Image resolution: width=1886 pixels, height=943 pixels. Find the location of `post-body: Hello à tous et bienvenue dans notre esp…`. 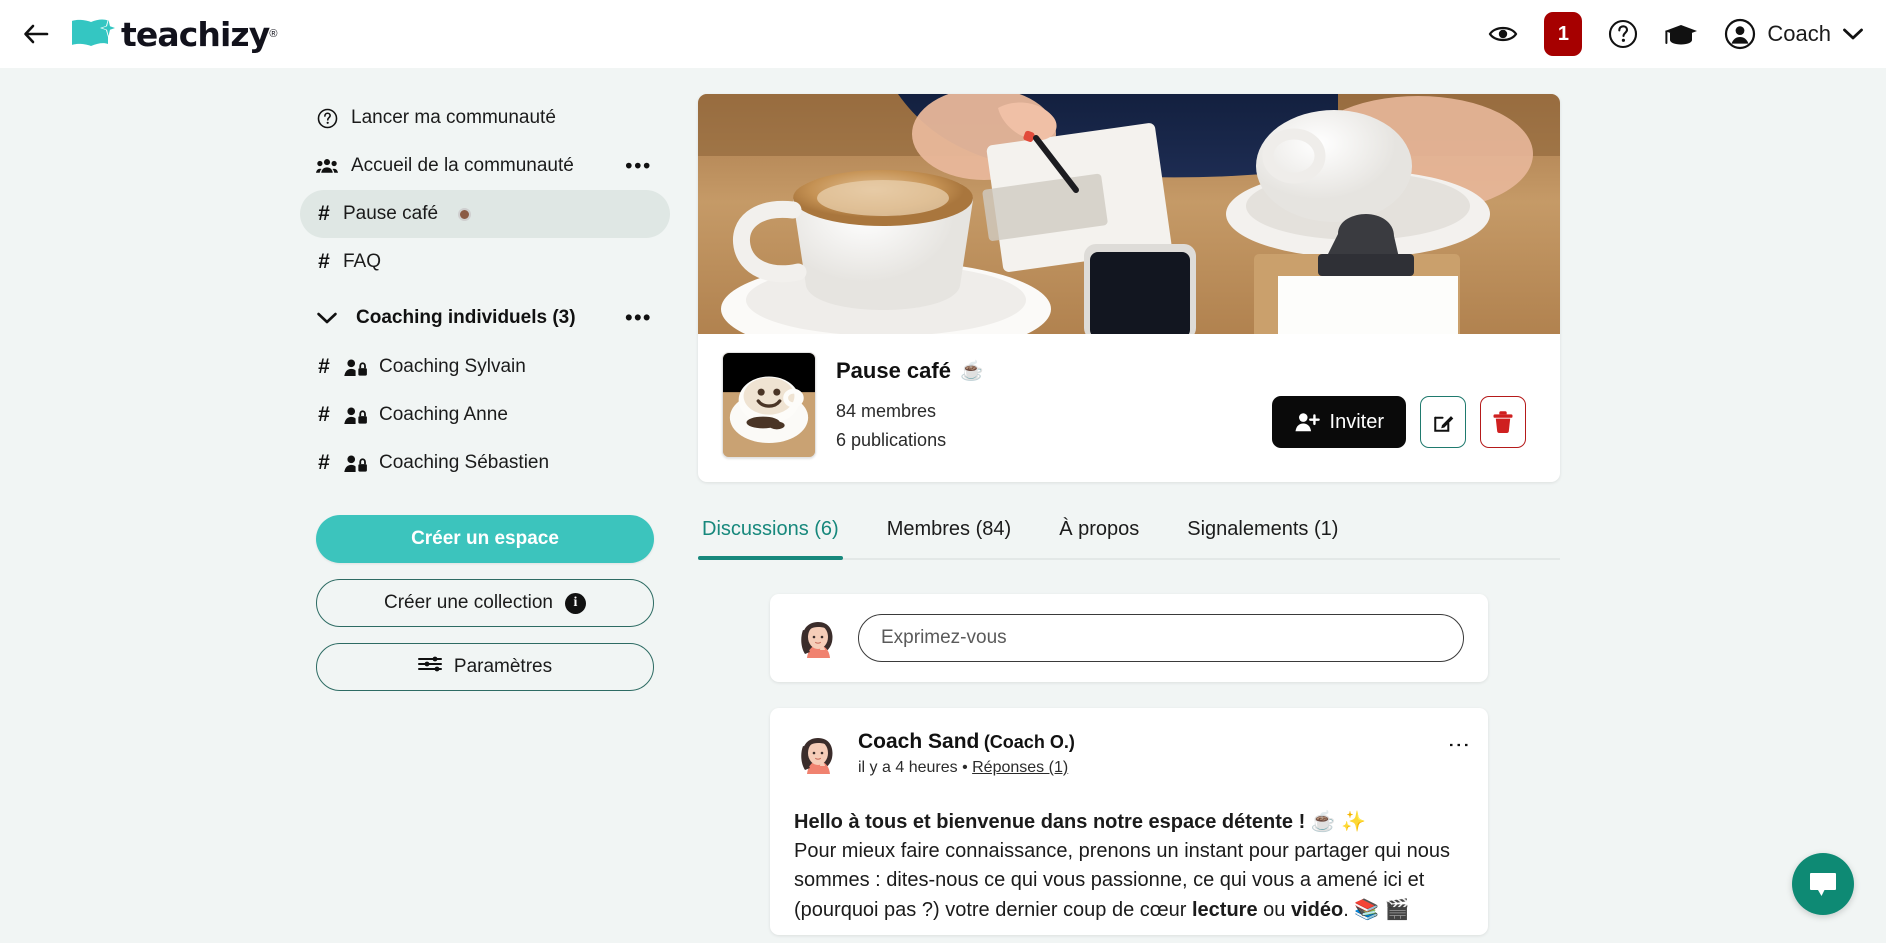

post-body: Hello à tous et bienvenue dans notre esp… is located at coordinates (1129, 866).